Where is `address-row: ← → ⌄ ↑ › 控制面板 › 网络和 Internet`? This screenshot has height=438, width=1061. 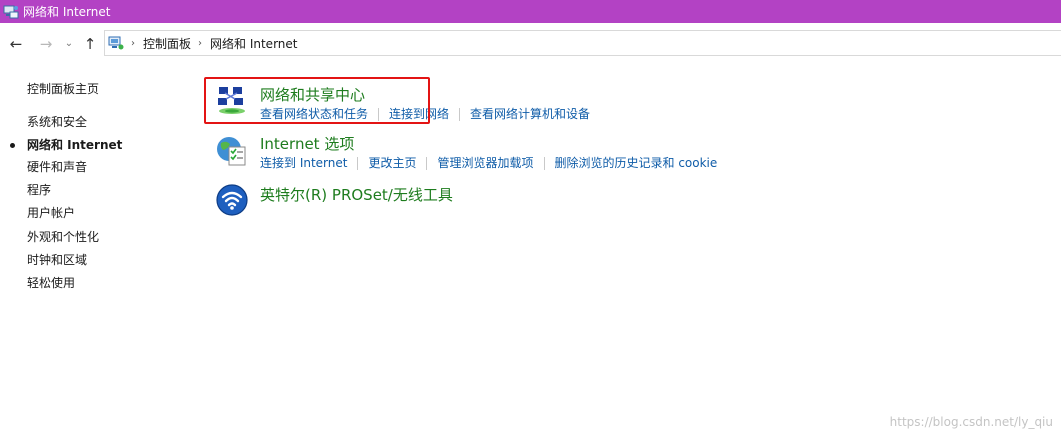 address-row: ← → ⌄ ↑ › 控制面板 › 网络和 Internet is located at coordinates (530, 44).